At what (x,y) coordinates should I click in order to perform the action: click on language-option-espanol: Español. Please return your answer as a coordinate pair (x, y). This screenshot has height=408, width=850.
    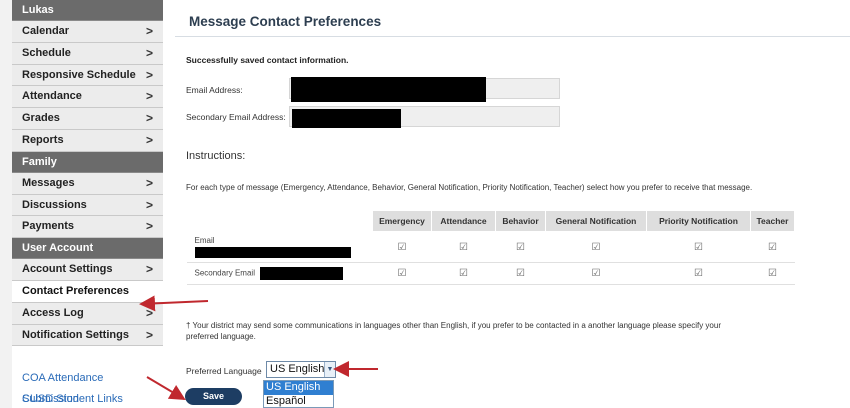
    Looking at the image, I should click on (298, 401).